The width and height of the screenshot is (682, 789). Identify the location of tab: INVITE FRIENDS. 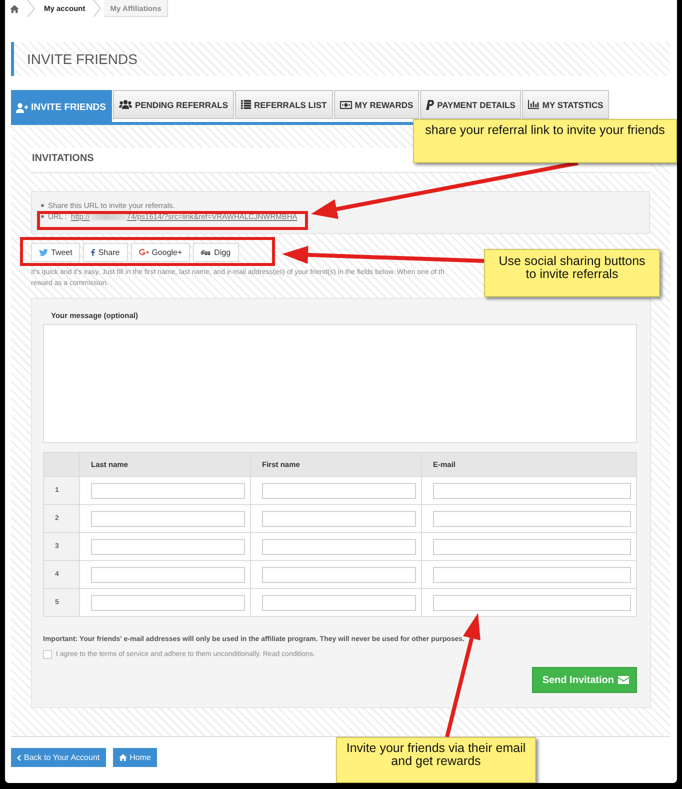
(61, 106).